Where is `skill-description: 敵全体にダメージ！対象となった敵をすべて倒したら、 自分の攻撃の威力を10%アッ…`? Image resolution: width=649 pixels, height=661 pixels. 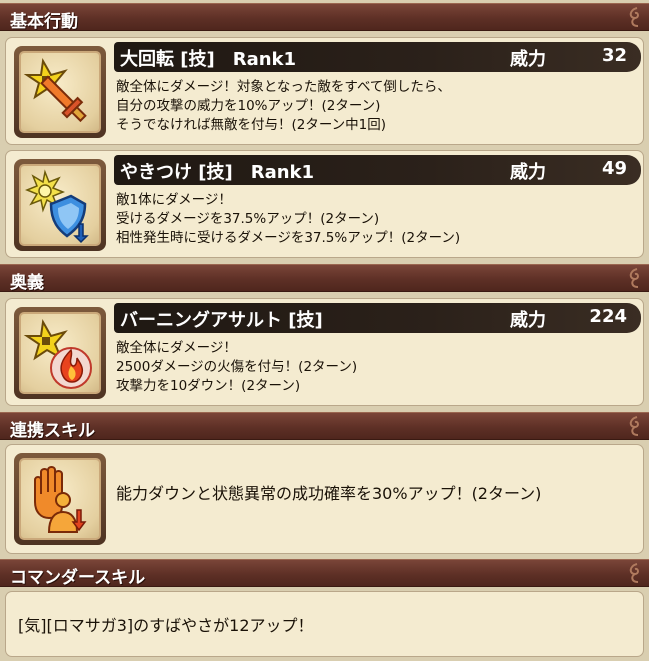 skill-description: 敵全体にダメージ！対象となった敵をすべて倒したら、 自分の攻撃の威力を10%アッ… is located at coordinates (283, 106).